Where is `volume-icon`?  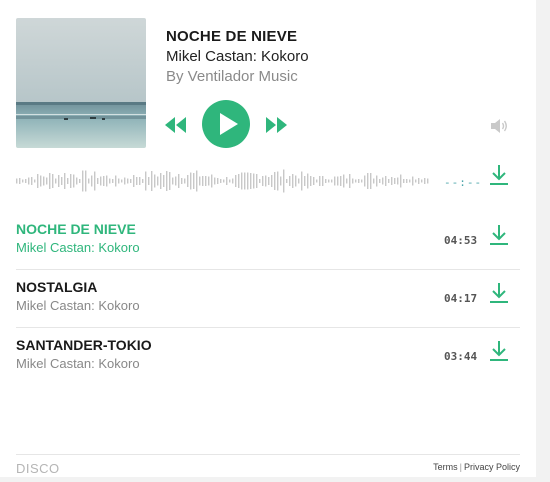
volume-icon is located at coordinates (500, 128).